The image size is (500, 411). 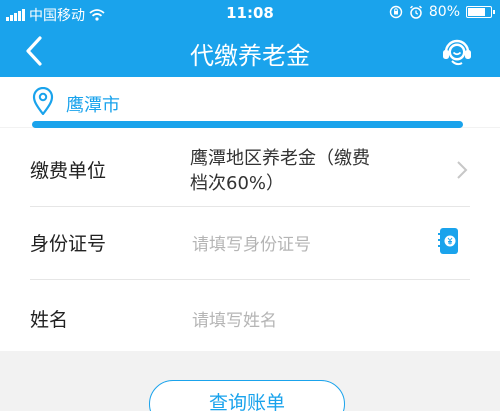 What do you see at coordinates (43, 101) in the screenshot?
I see `location-pin-icon` at bounding box center [43, 101].